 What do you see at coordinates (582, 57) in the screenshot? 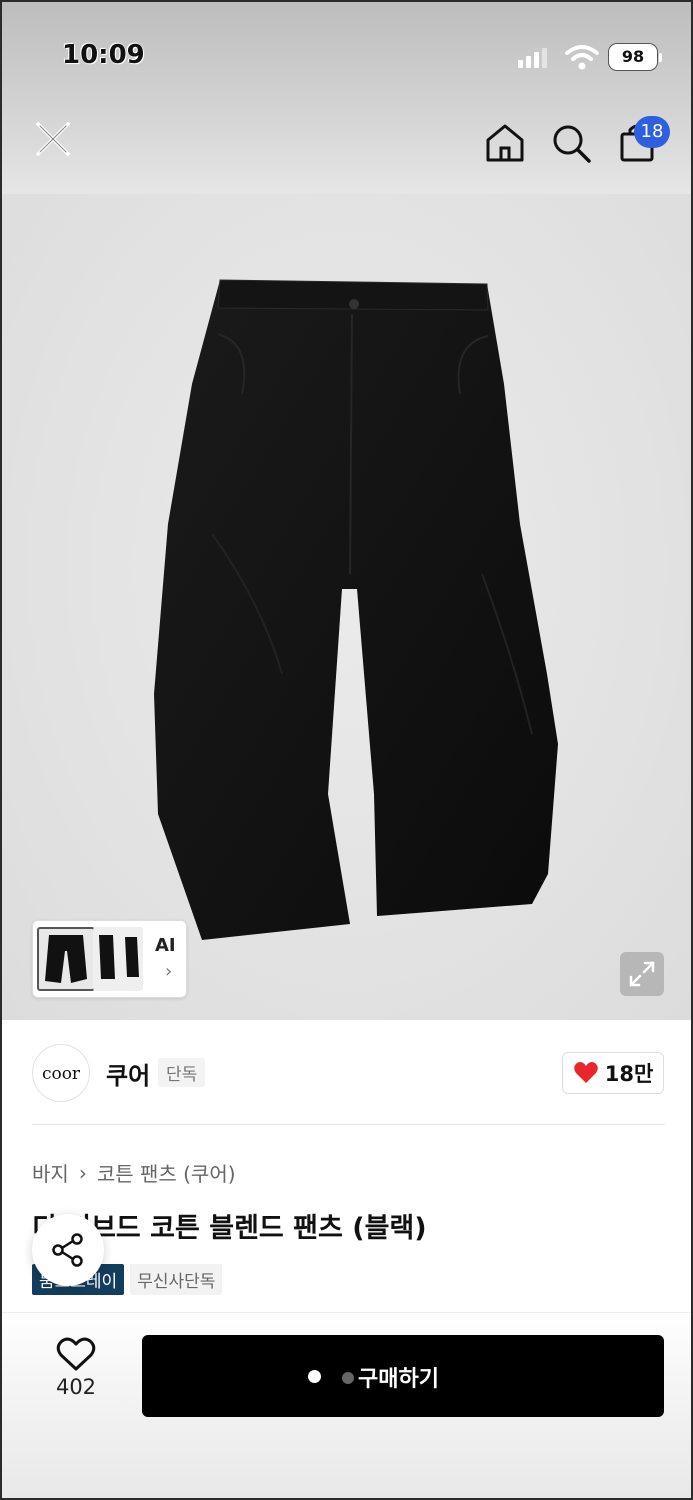
I see `wifi-icon` at bounding box center [582, 57].